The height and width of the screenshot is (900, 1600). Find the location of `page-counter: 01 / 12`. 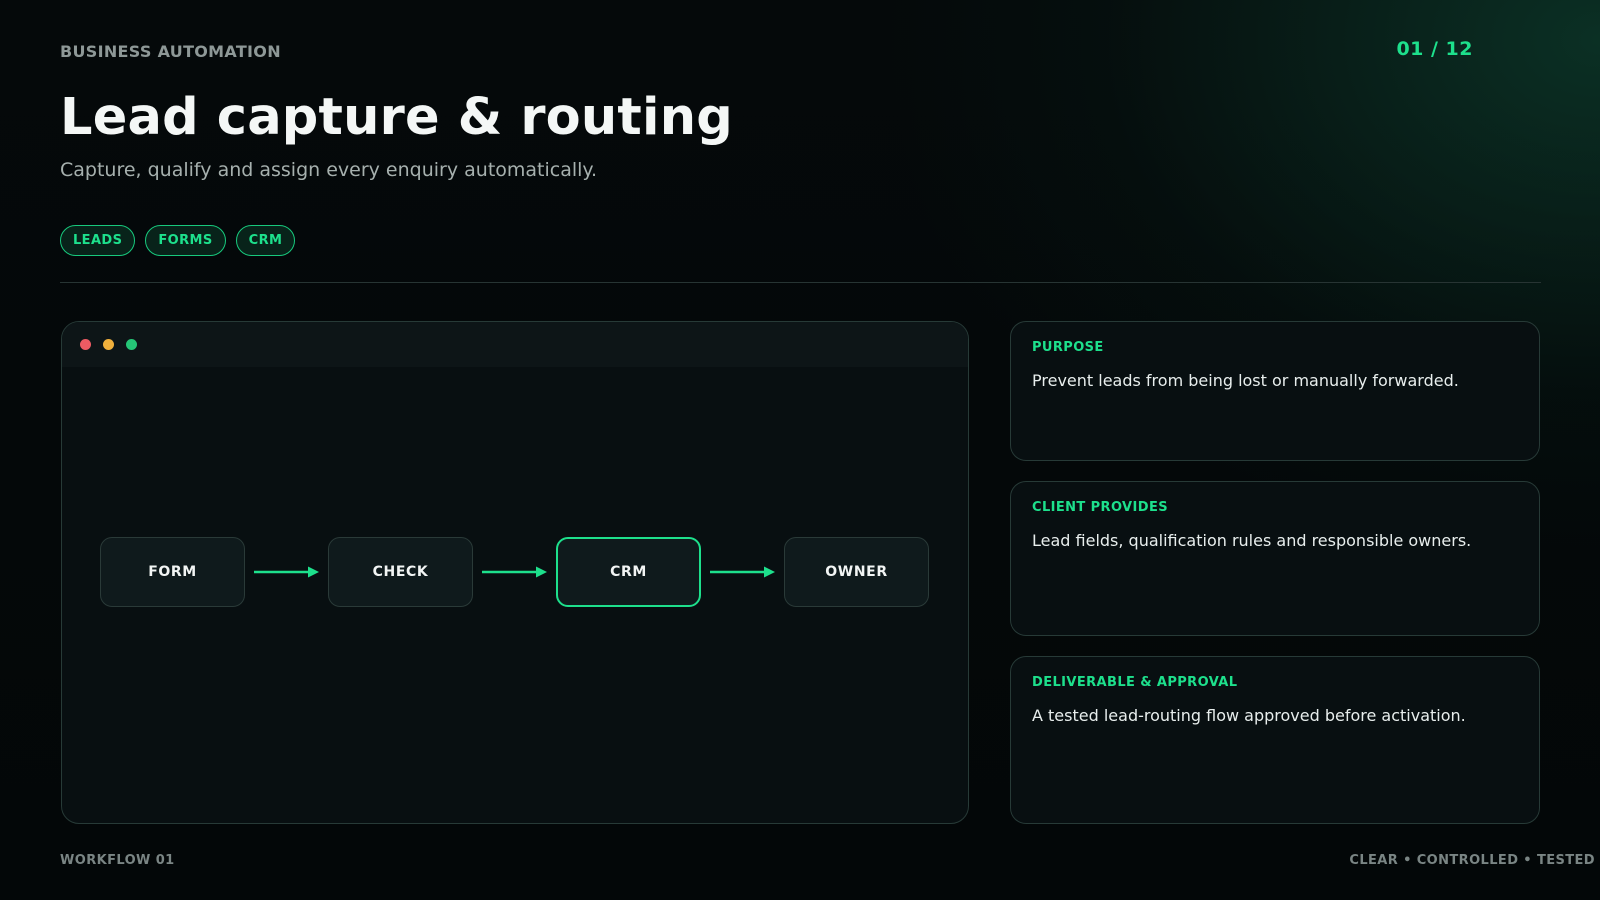

page-counter: 01 / 12 is located at coordinates (1434, 49).